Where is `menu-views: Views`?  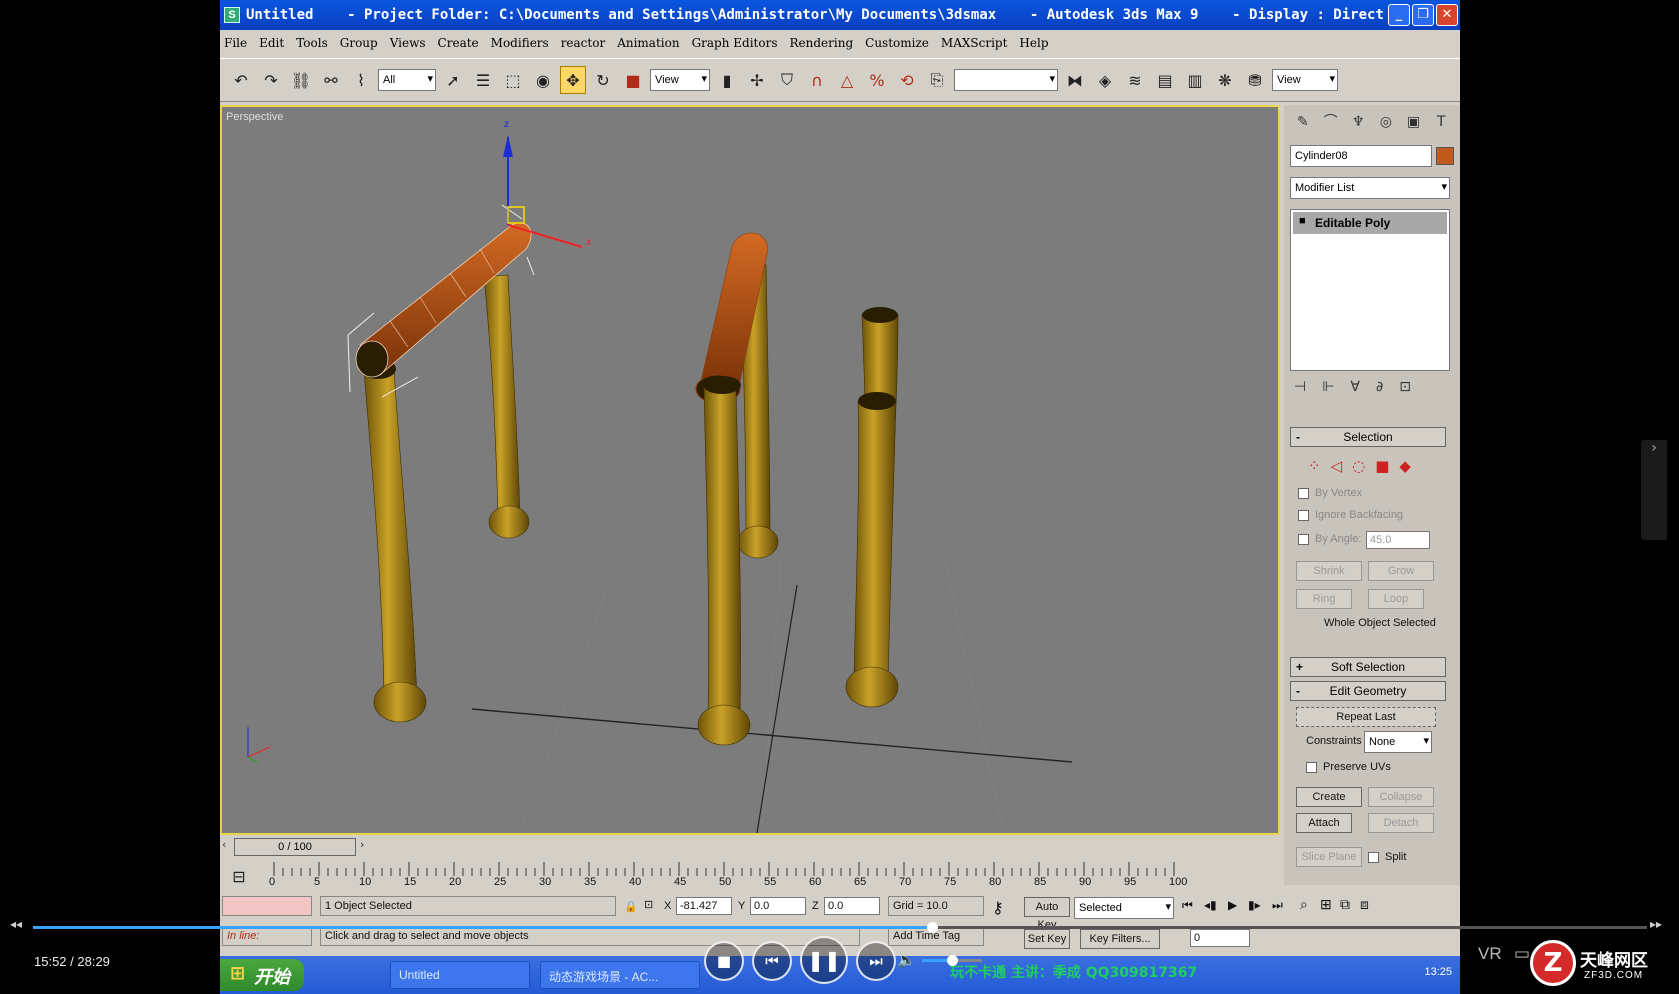 menu-views: Views is located at coordinates (408, 43).